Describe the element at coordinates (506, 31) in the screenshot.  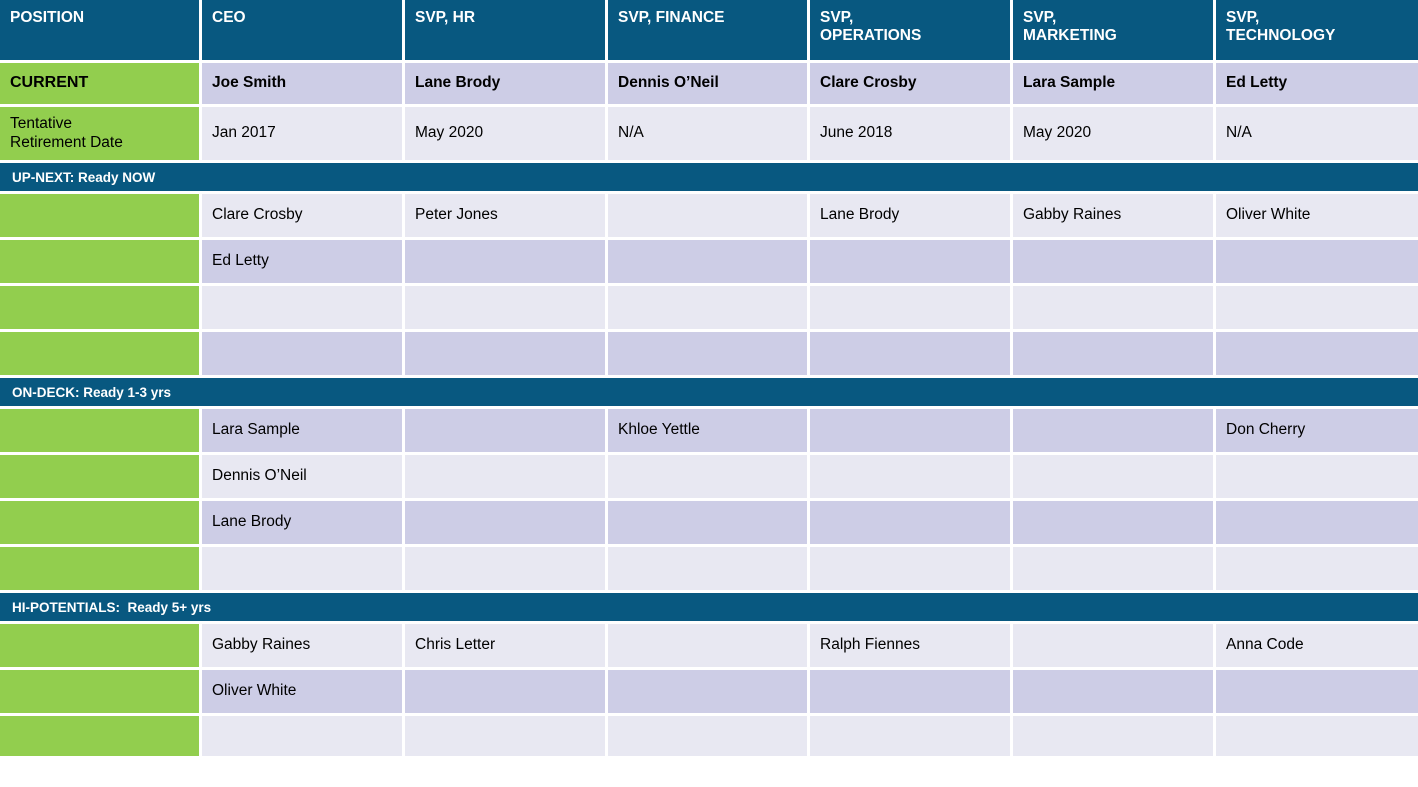
I see `column-header-svp_hr: SVP, HR` at that location.